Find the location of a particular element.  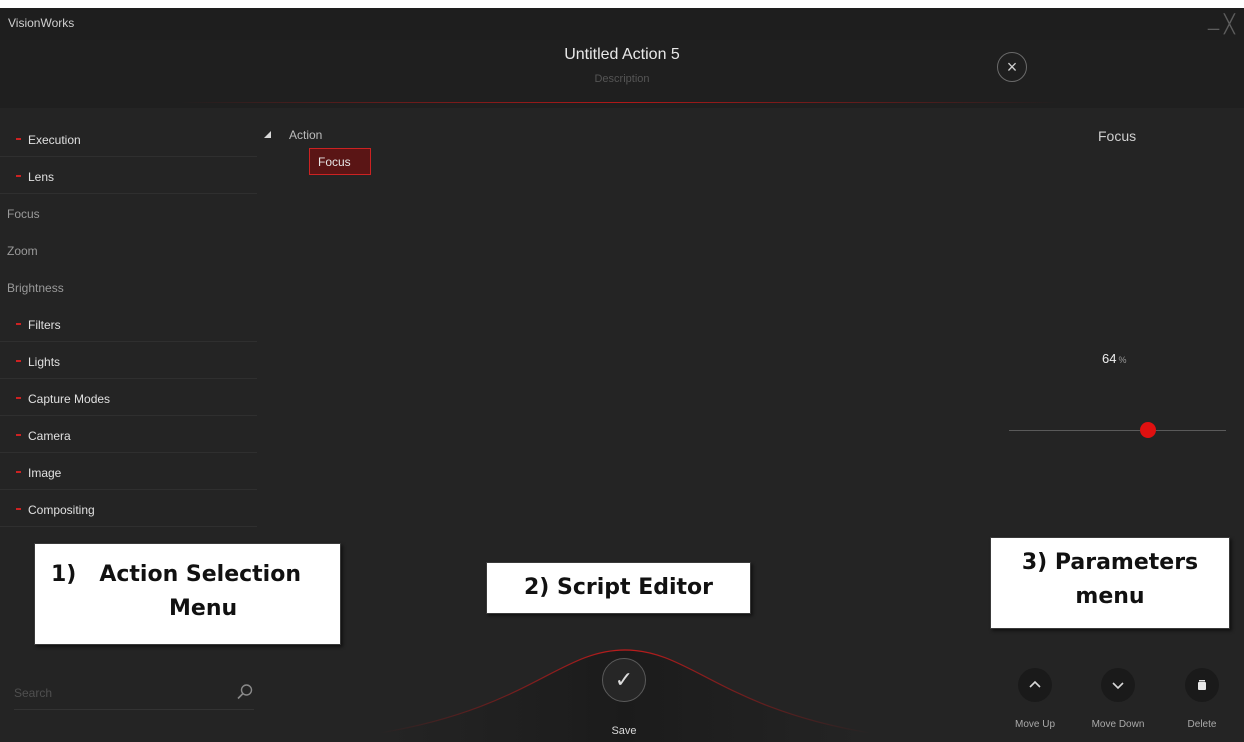

delete-label: Delete is located at coordinates (1202, 724).